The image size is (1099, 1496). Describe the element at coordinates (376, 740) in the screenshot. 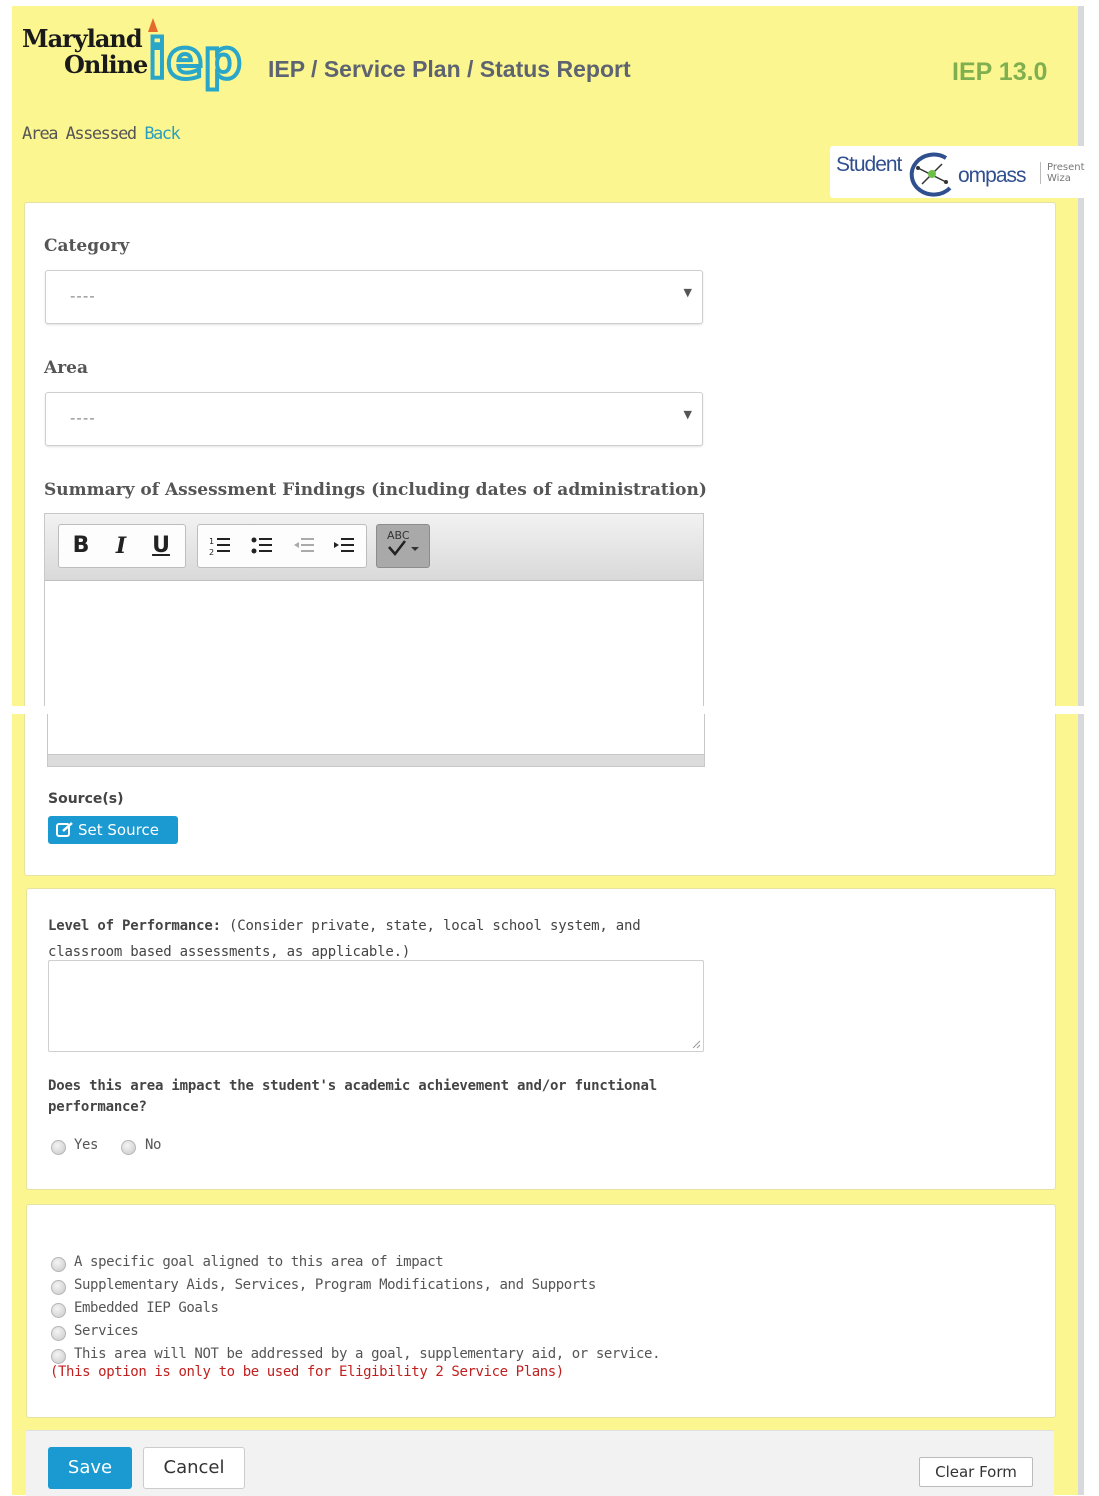

I see `editor-body-continued` at that location.